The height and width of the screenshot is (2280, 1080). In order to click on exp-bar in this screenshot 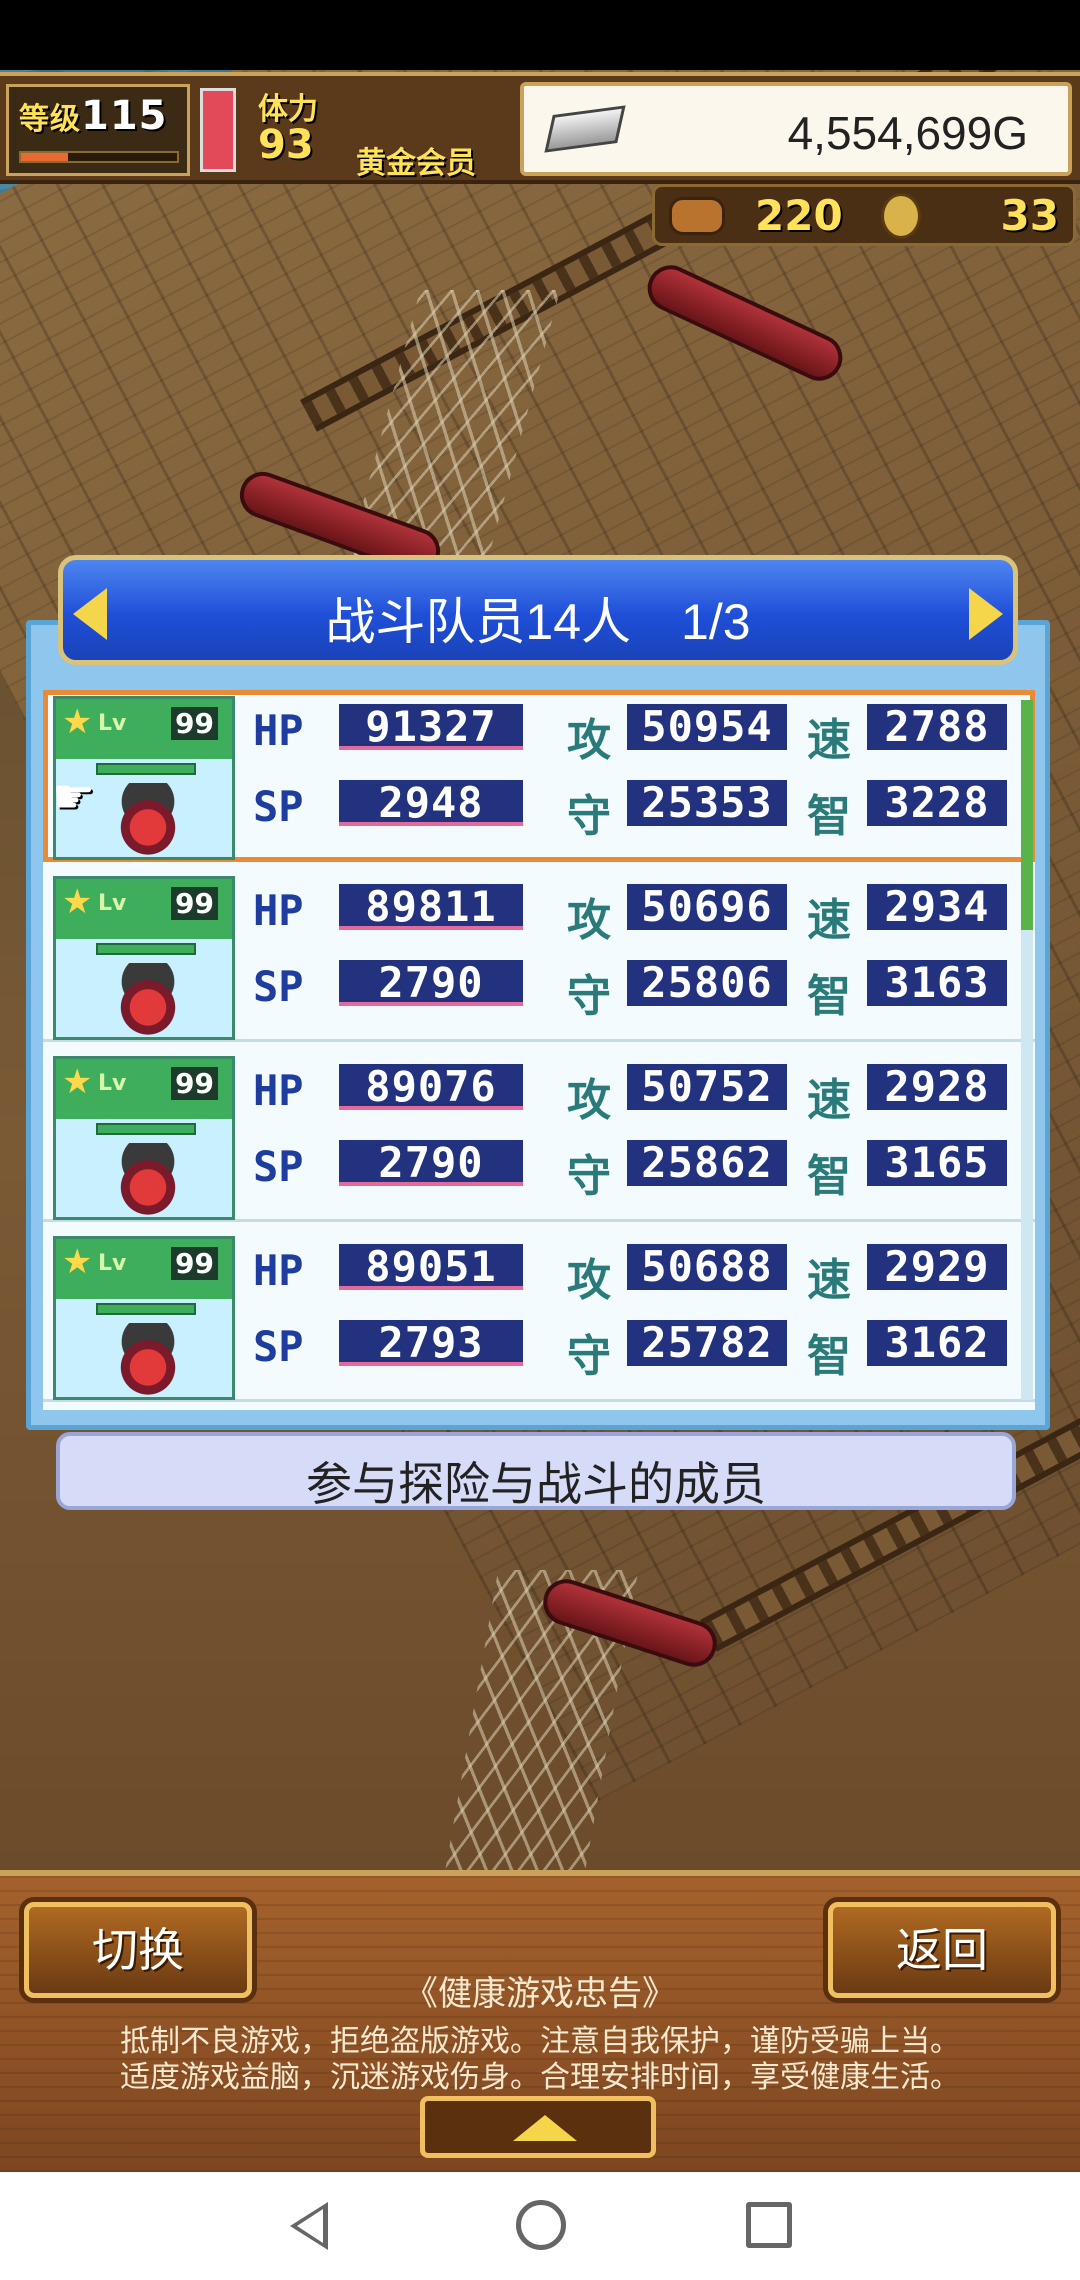, I will do `click(99, 157)`.